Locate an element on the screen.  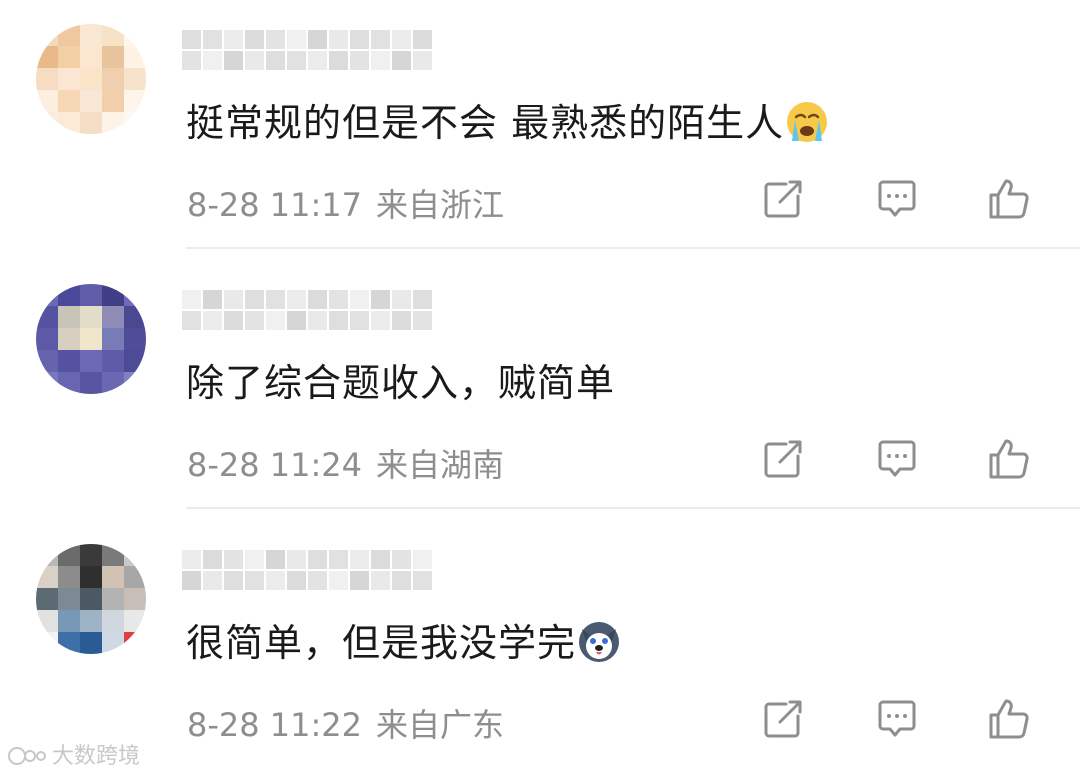
comment-text: 很简单，但是我没学完 is located at coordinates (403, 639).